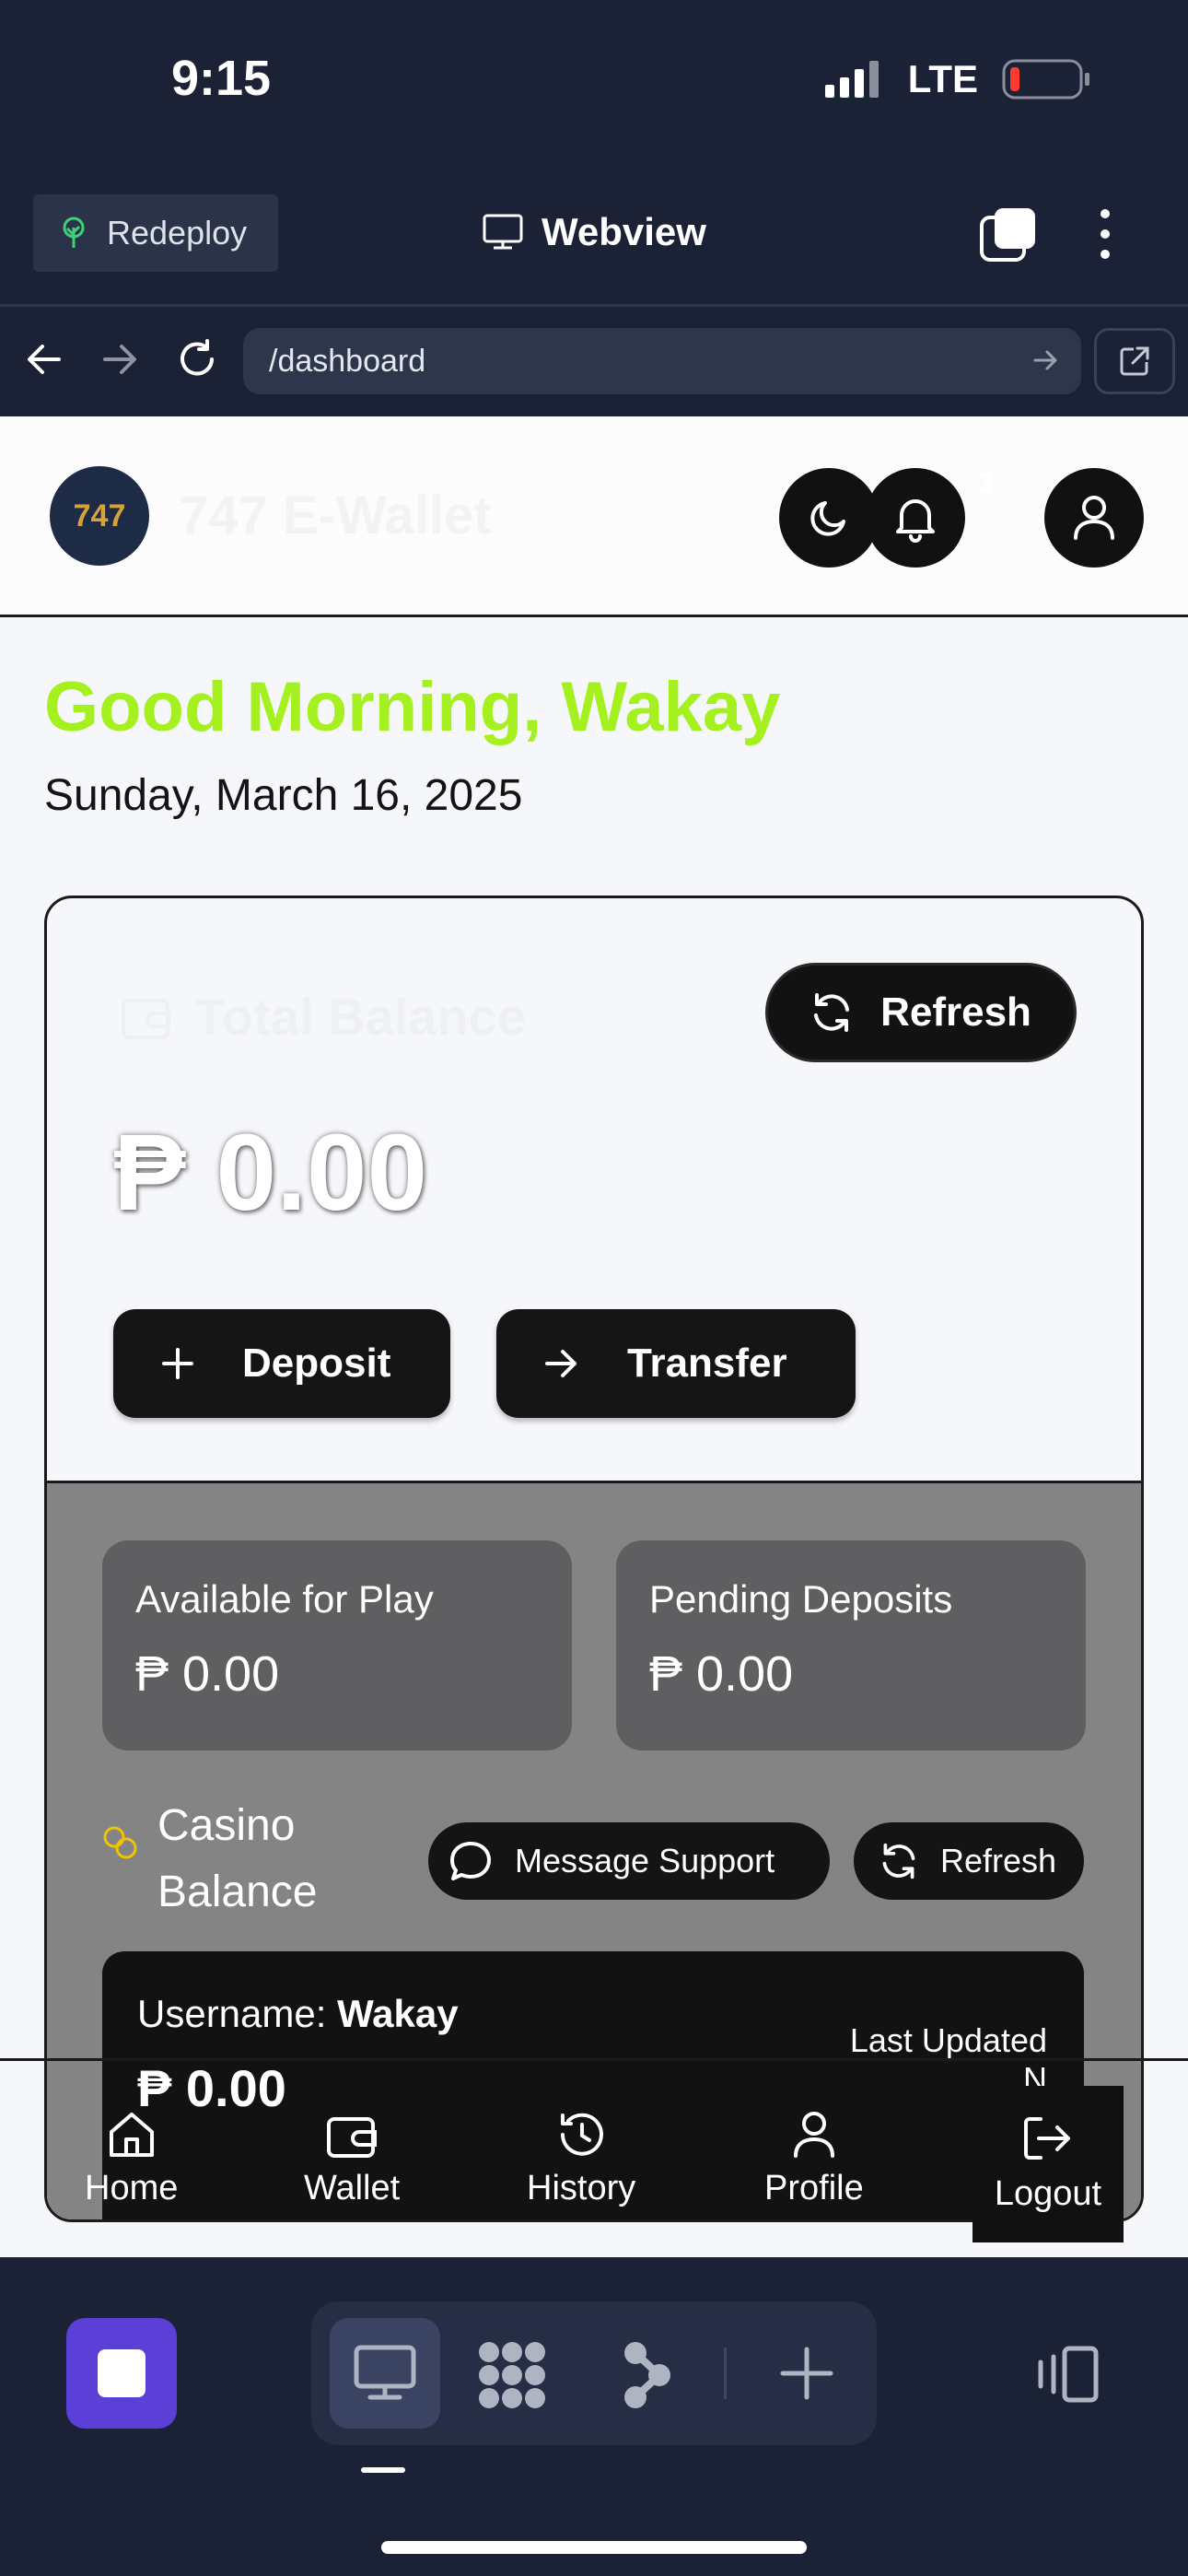  I want to click on theme-toggle-button, so click(829, 518).